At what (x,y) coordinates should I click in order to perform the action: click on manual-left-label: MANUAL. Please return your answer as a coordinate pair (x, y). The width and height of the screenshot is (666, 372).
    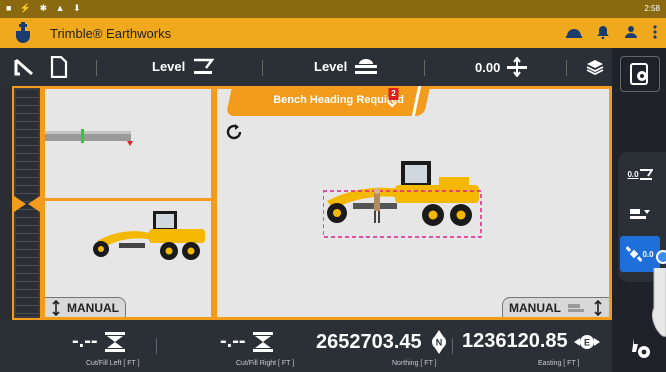
    Looking at the image, I should click on (93, 307).